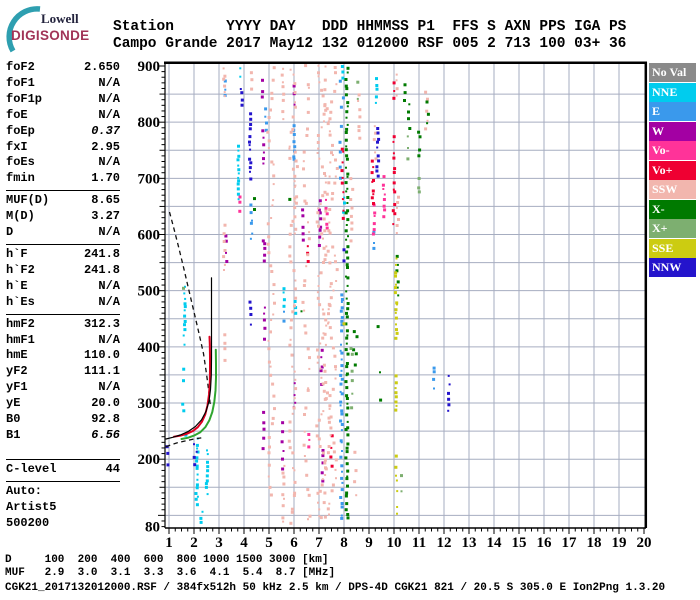  What do you see at coordinates (672, 131) in the screenshot?
I see `legend-item-w: W` at bounding box center [672, 131].